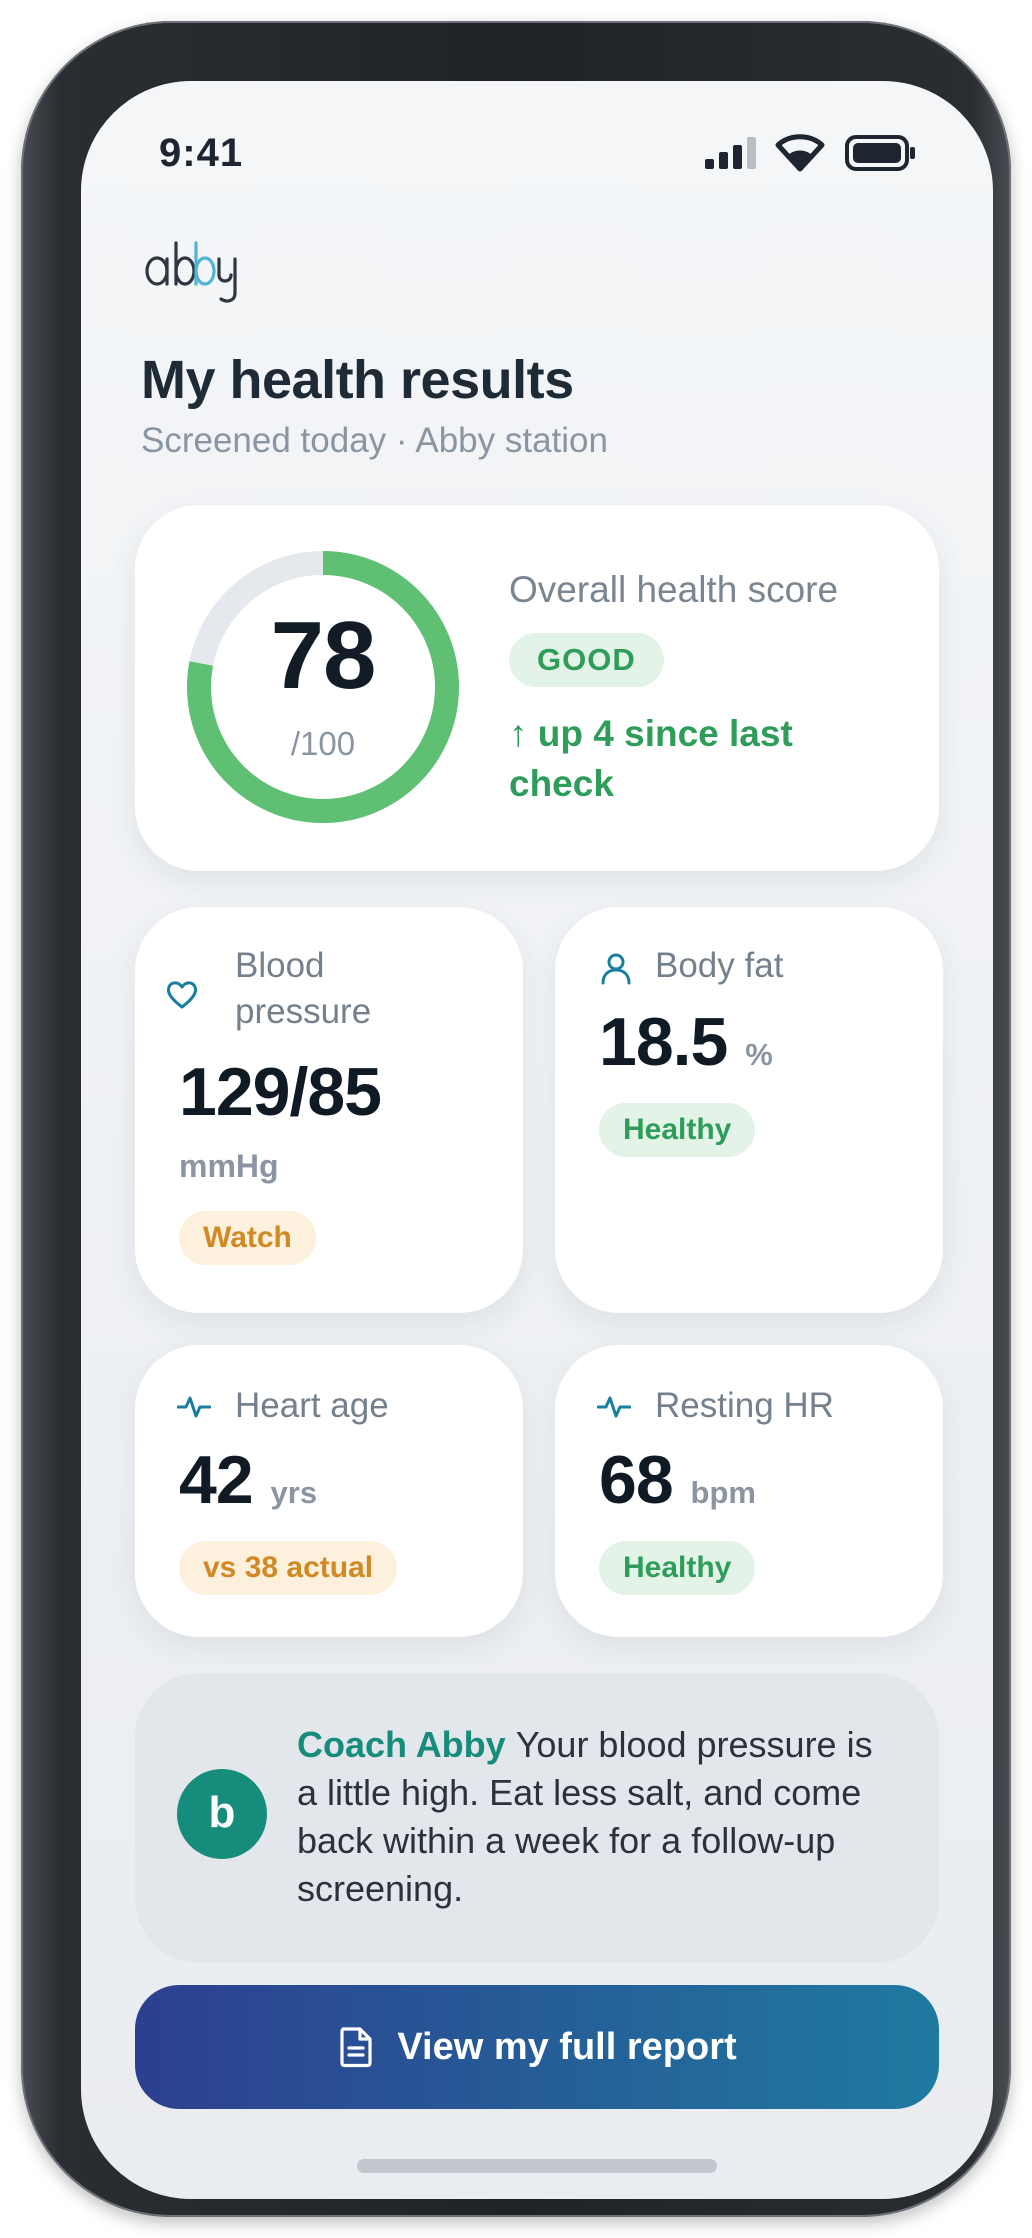  What do you see at coordinates (616, 969) in the screenshot?
I see `person-icon` at bounding box center [616, 969].